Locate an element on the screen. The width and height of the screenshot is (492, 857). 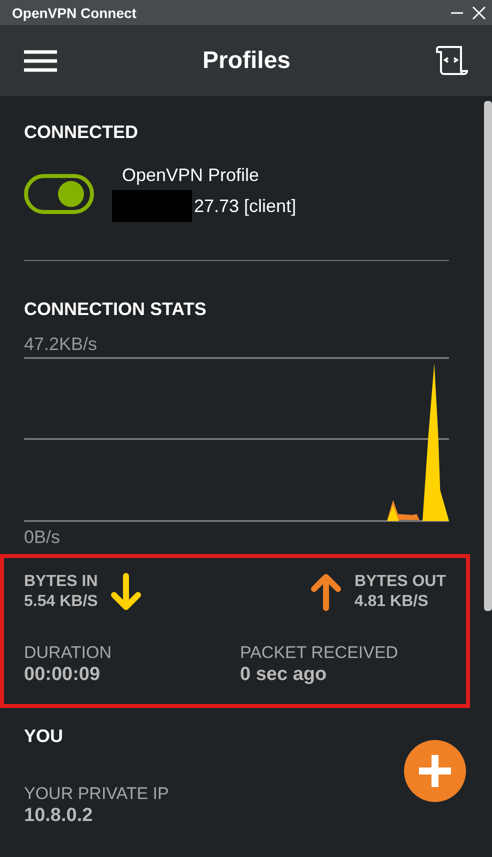
close-icon is located at coordinates (479, 13).